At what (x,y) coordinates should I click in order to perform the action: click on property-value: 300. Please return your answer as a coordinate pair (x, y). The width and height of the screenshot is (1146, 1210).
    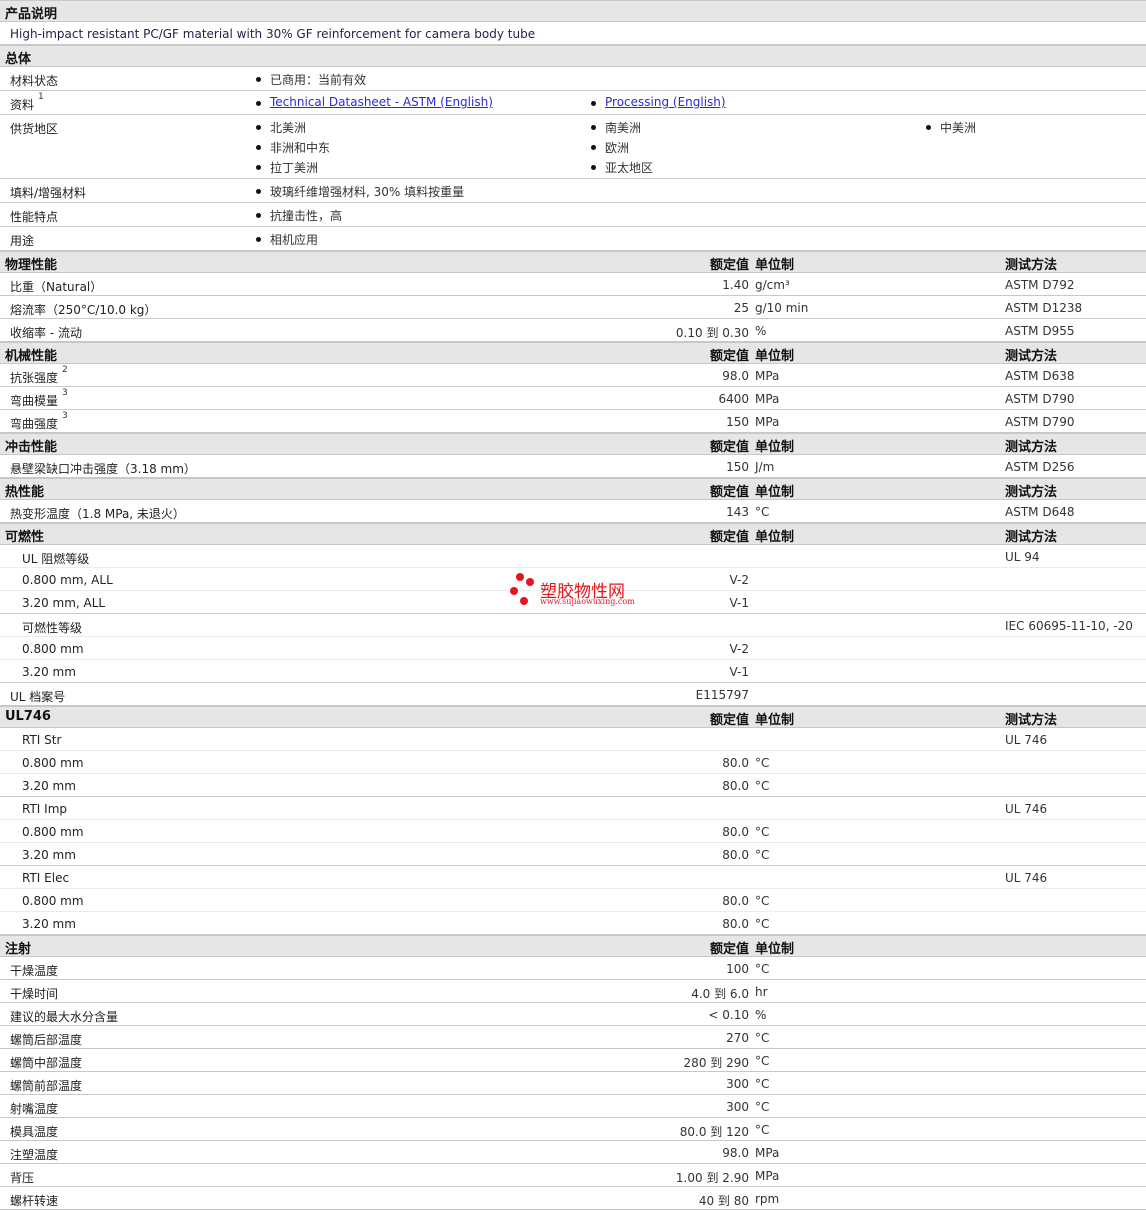
    Looking at the image, I should click on (737, 1084).